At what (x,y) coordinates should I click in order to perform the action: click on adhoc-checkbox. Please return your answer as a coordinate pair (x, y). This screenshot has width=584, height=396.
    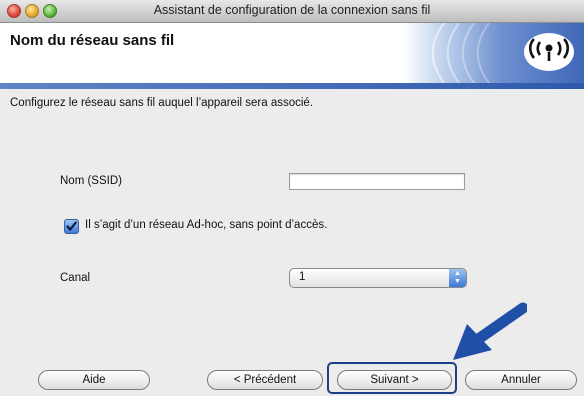
    Looking at the image, I should click on (71, 226).